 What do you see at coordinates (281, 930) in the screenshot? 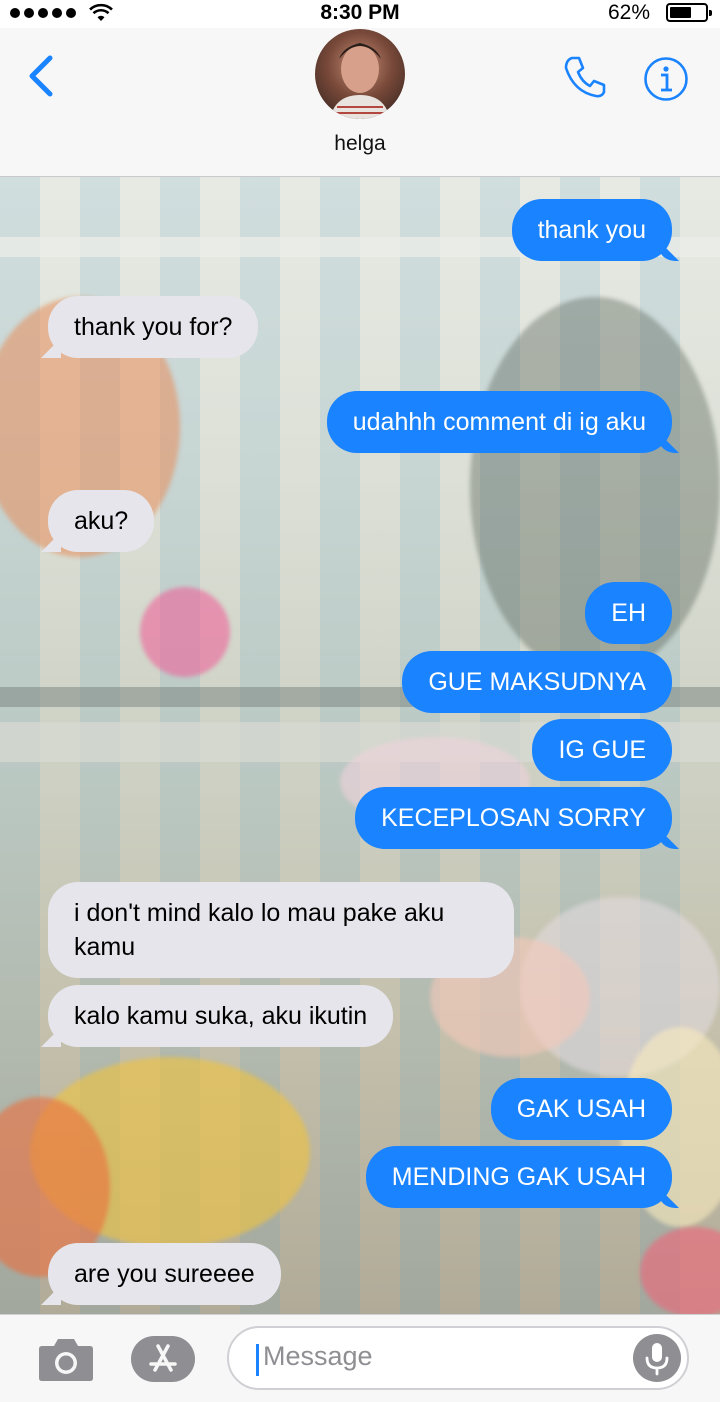
I see `message-bubble-incoming: i don't mind kalo lo mau pake aku kamu` at bounding box center [281, 930].